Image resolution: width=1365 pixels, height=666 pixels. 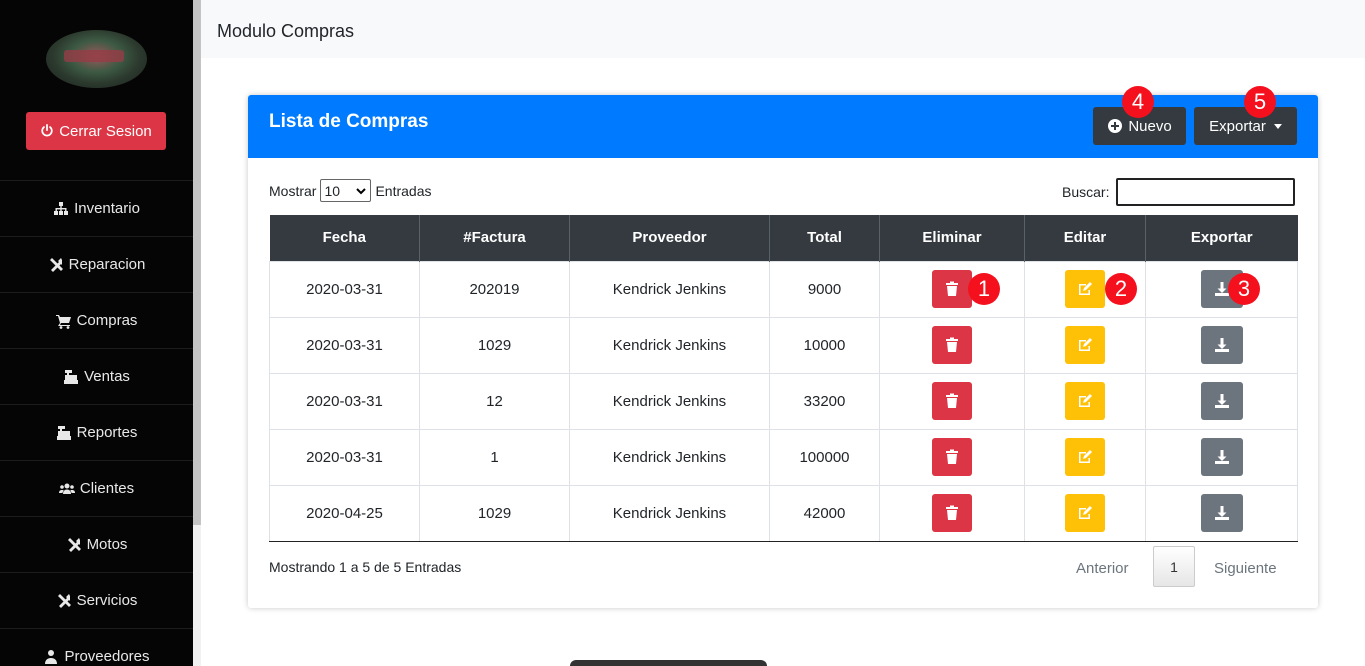 I want to click on export-dropdown-button: Exportar, so click(x=1245, y=126).